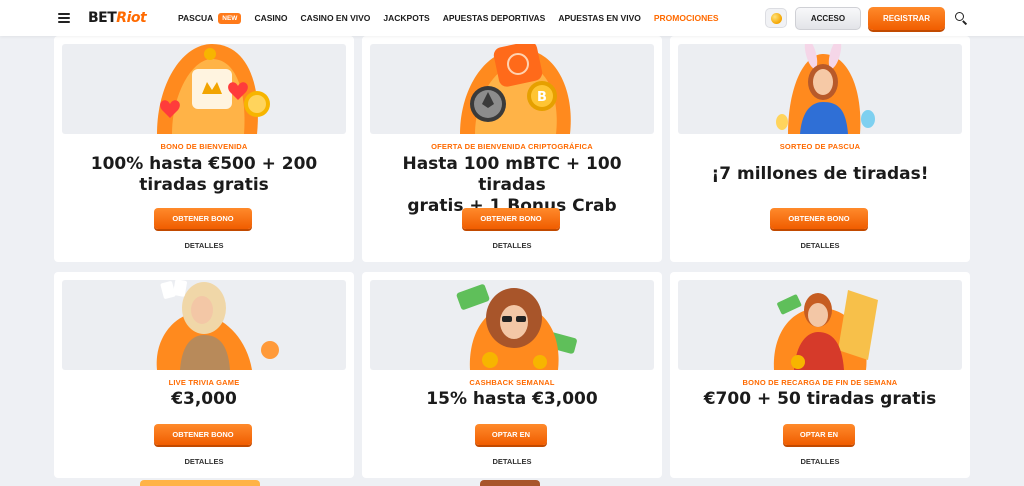  I want to click on nav-item-jackpots: JACKPOTS, so click(406, 18).